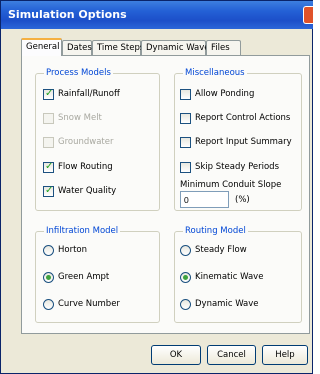 Image resolution: width=320 pixels, height=374 pixels. I want to click on tab-general: General, so click(41, 47).